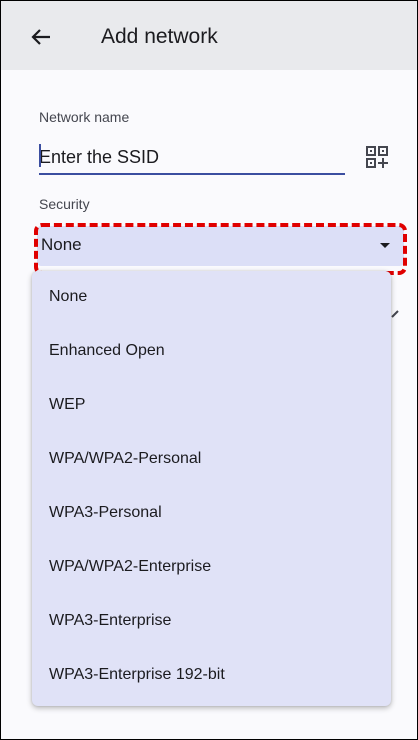 The width and height of the screenshot is (418, 740). Describe the element at coordinates (84, 117) in the screenshot. I see `network-name-label: Network name` at that location.